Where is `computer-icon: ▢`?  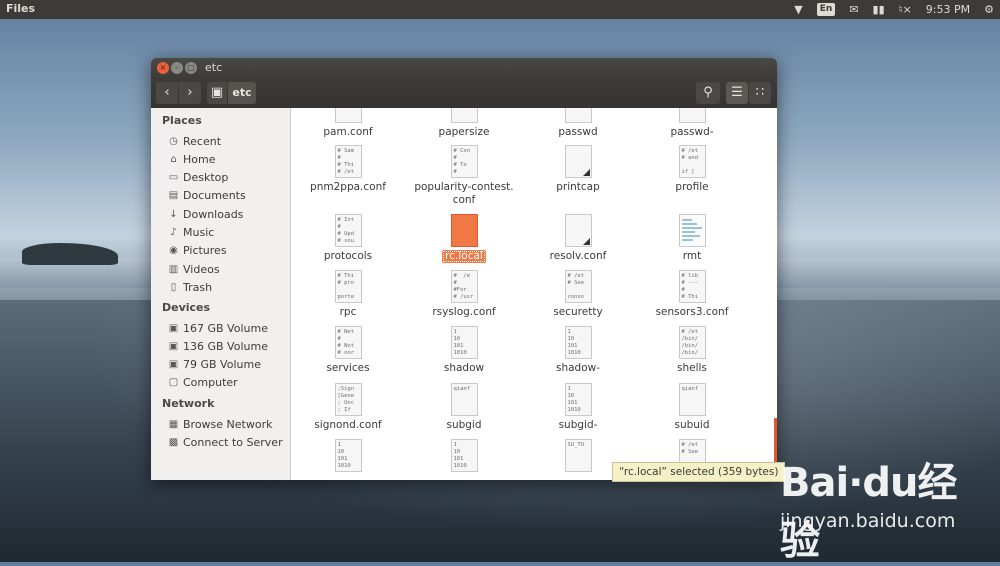 computer-icon: ▢ is located at coordinates (173, 383).